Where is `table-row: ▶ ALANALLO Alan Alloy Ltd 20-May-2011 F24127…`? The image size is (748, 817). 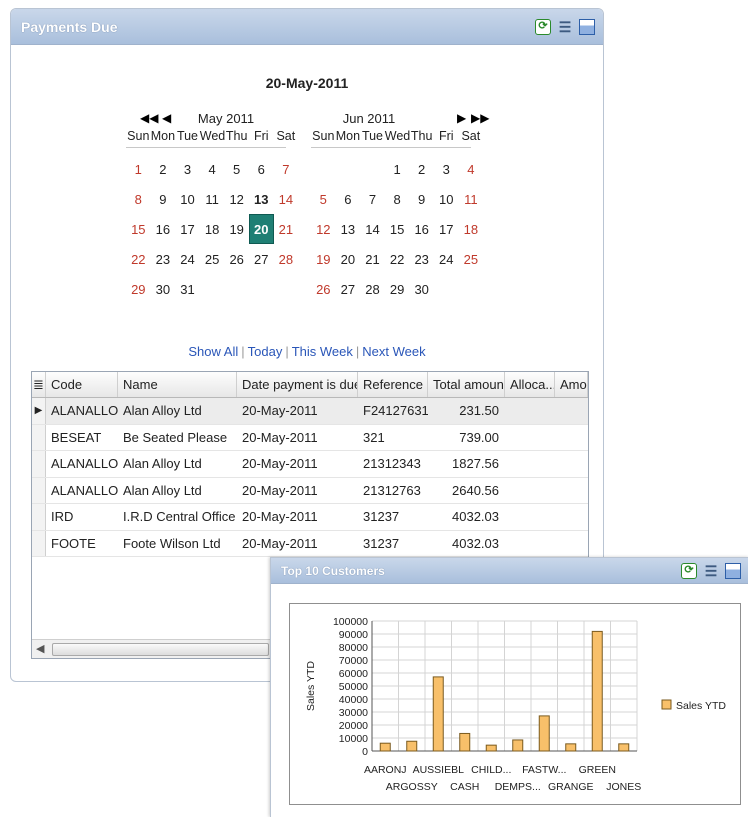 table-row: ▶ ALANALLO Alan Alloy Ltd 20-May-2011 F24127… is located at coordinates (310, 411).